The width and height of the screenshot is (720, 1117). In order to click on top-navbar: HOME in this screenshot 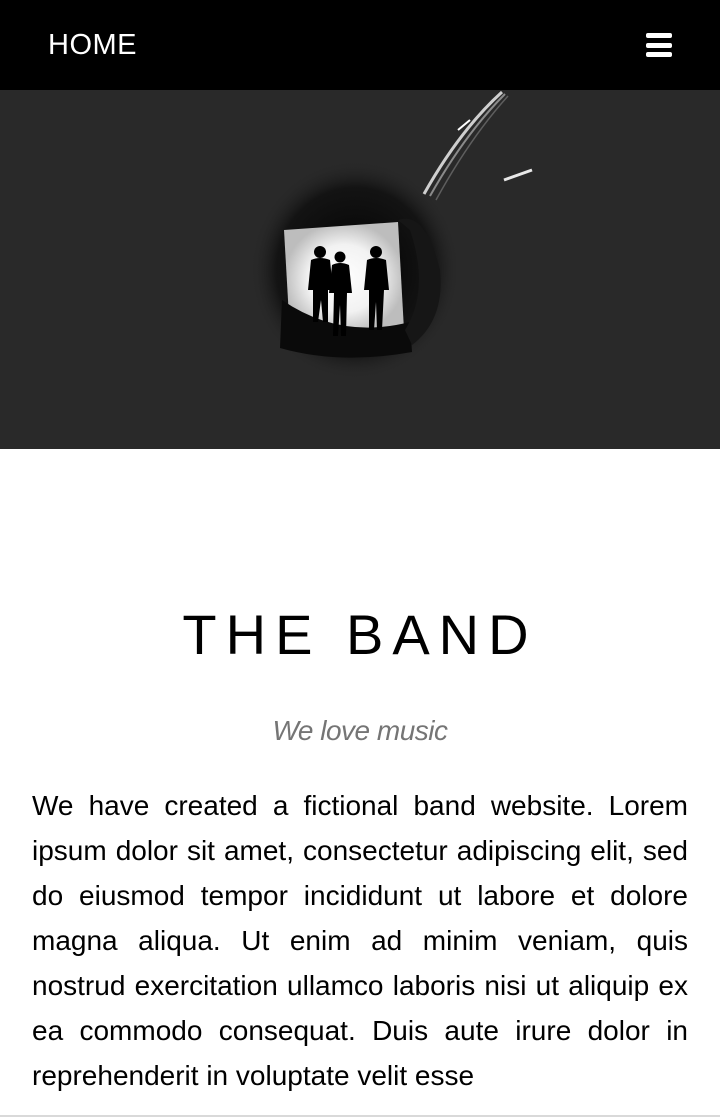, I will do `click(360, 45)`.